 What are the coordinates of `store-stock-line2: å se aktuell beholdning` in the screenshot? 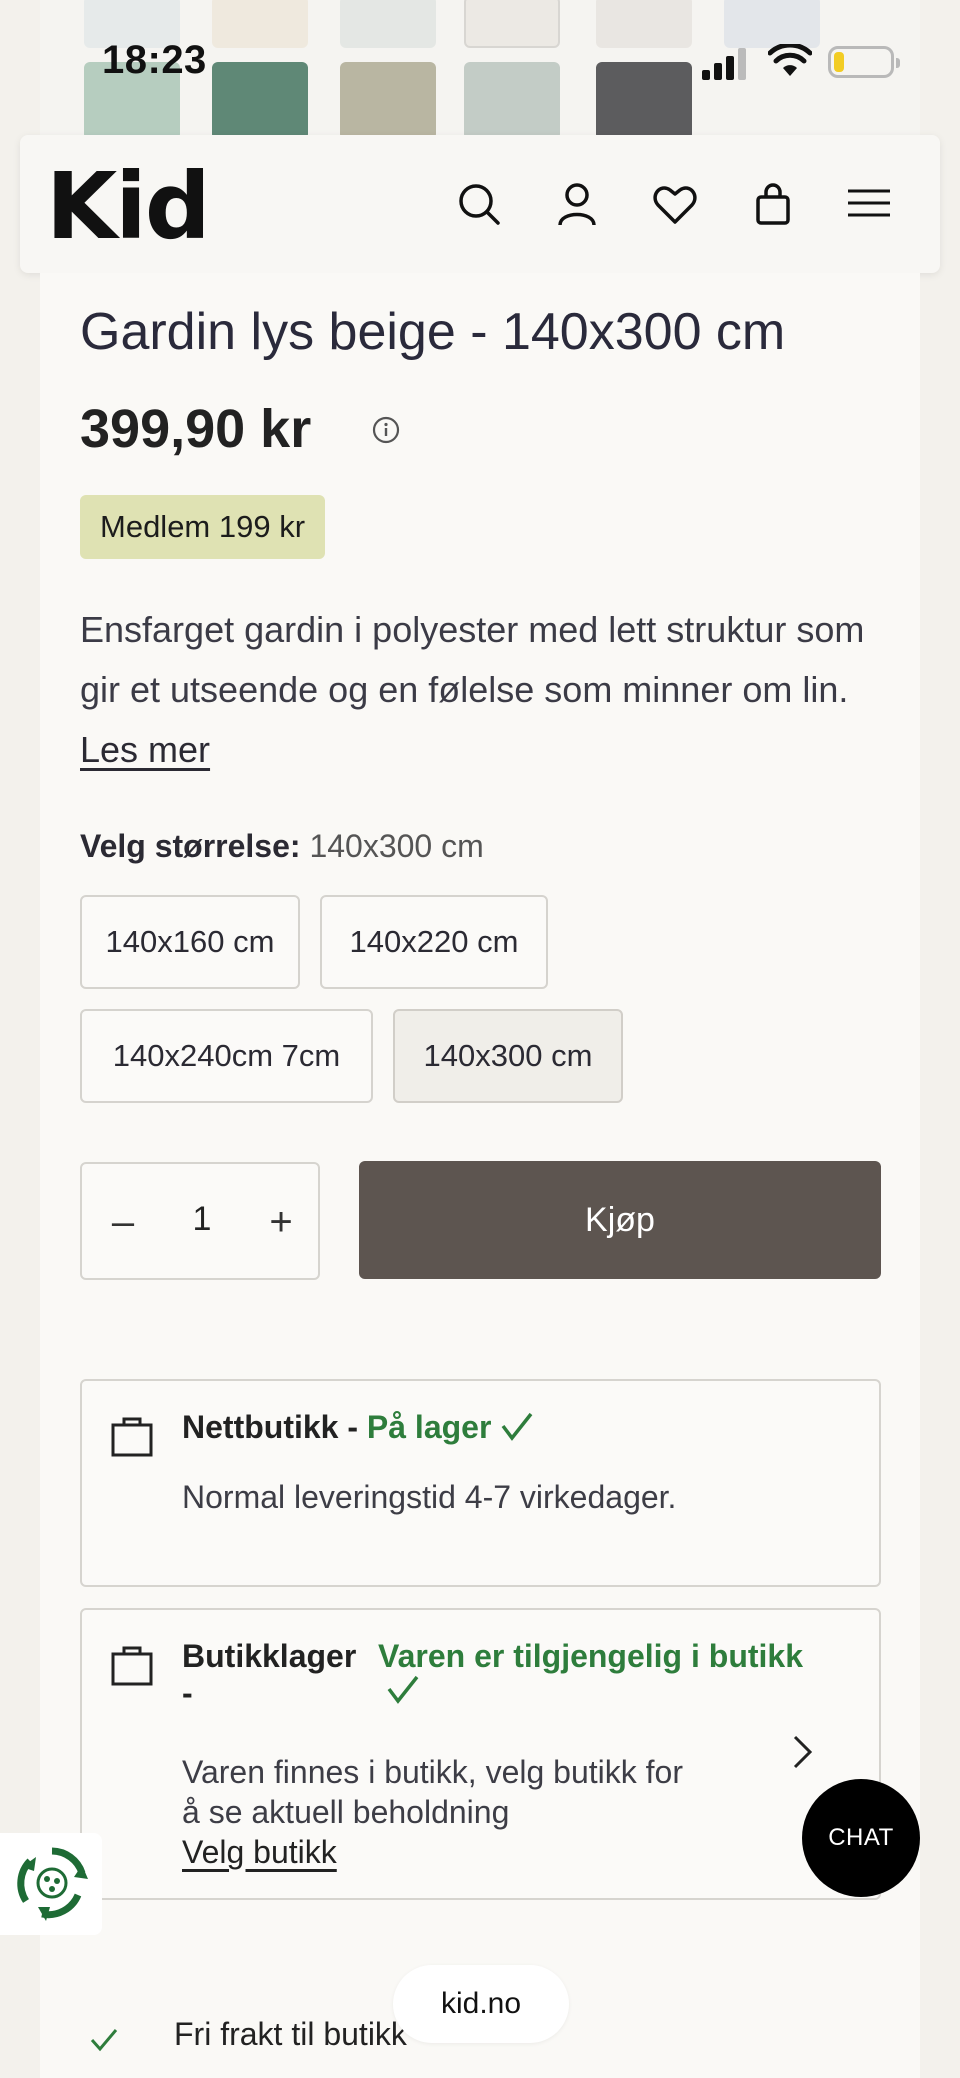 It's located at (346, 1812).